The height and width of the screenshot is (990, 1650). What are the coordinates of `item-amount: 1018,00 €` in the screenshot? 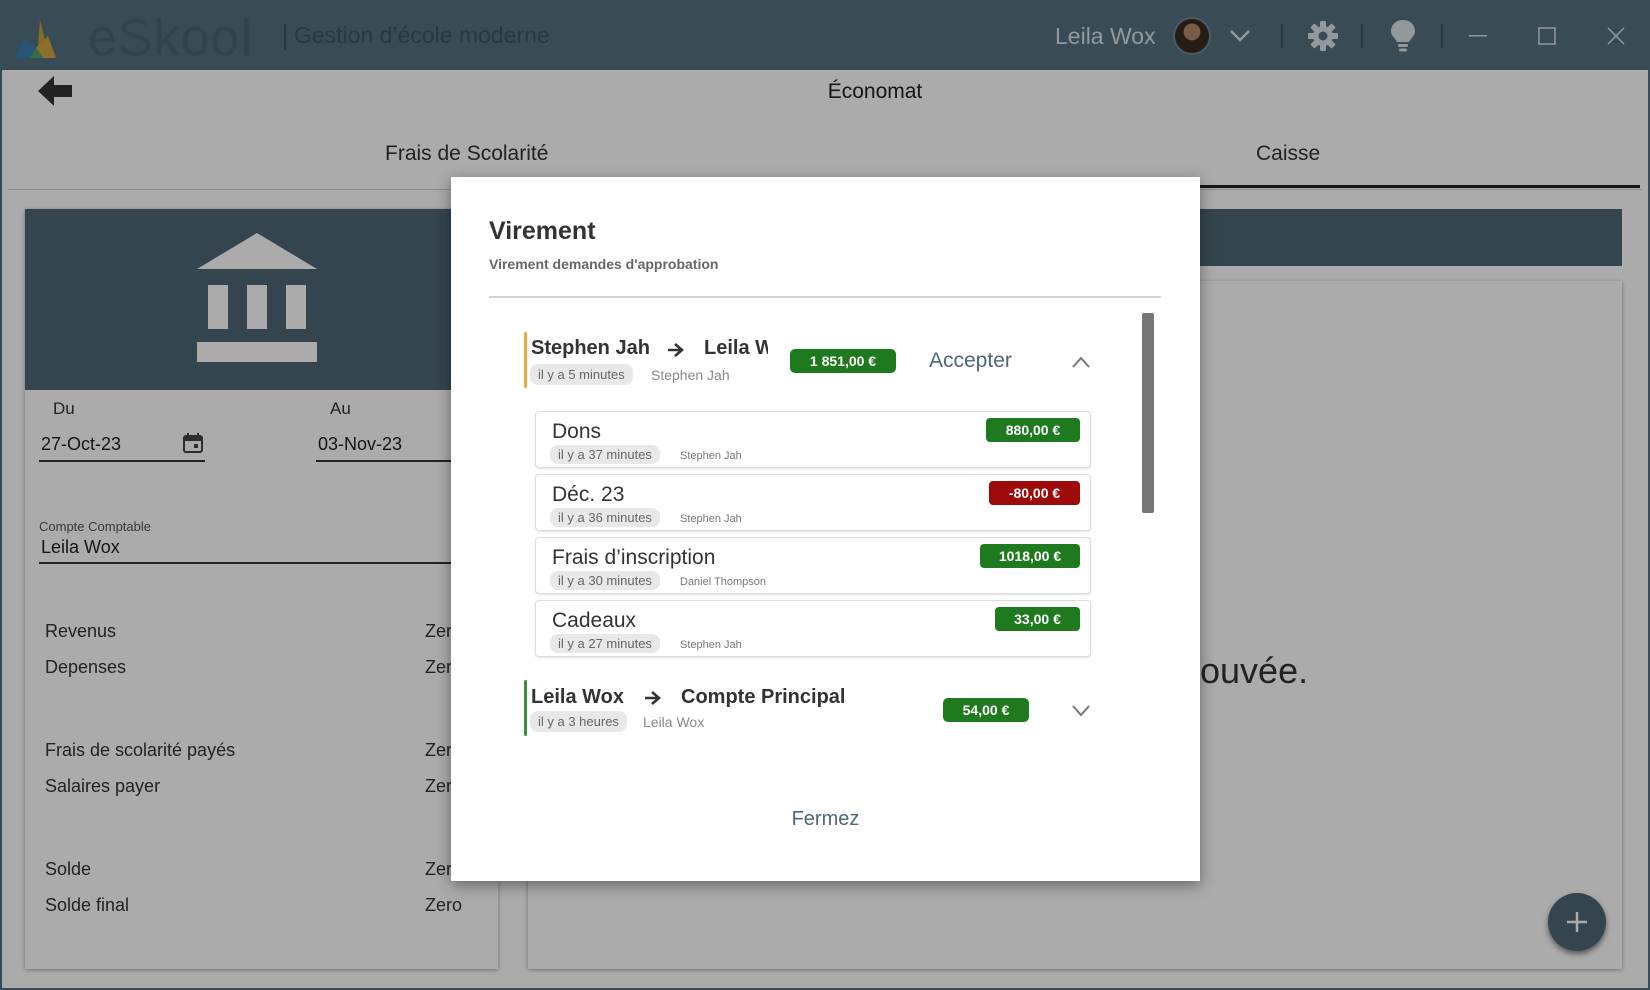 It's located at (1030, 556).